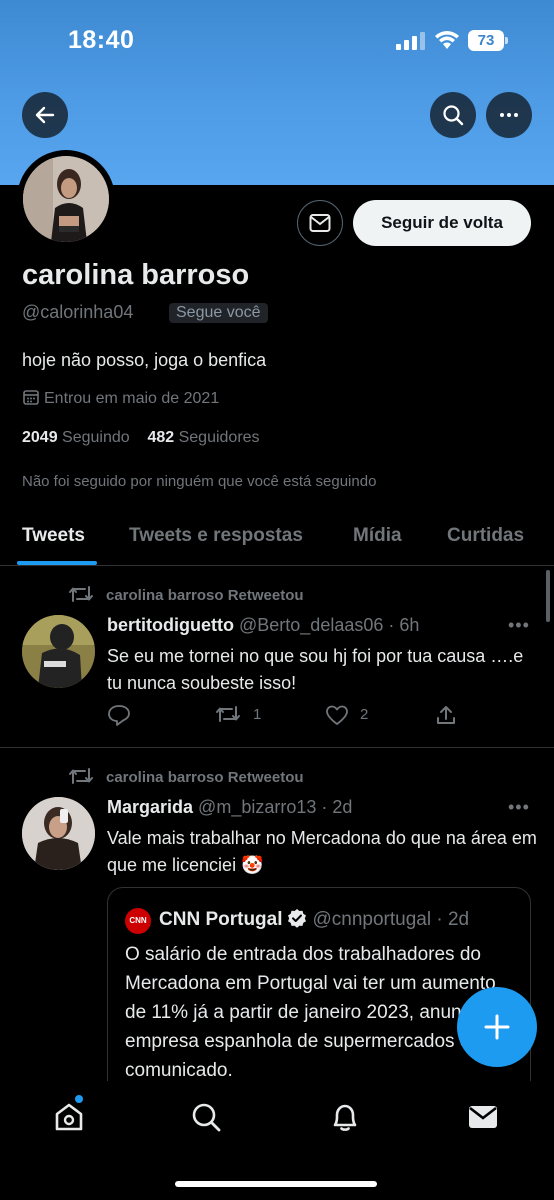 This screenshot has width=554, height=1200. What do you see at coordinates (391, 919) in the screenshot?
I see `quoted-author-handle: @cnnportugal · 2d` at bounding box center [391, 919].